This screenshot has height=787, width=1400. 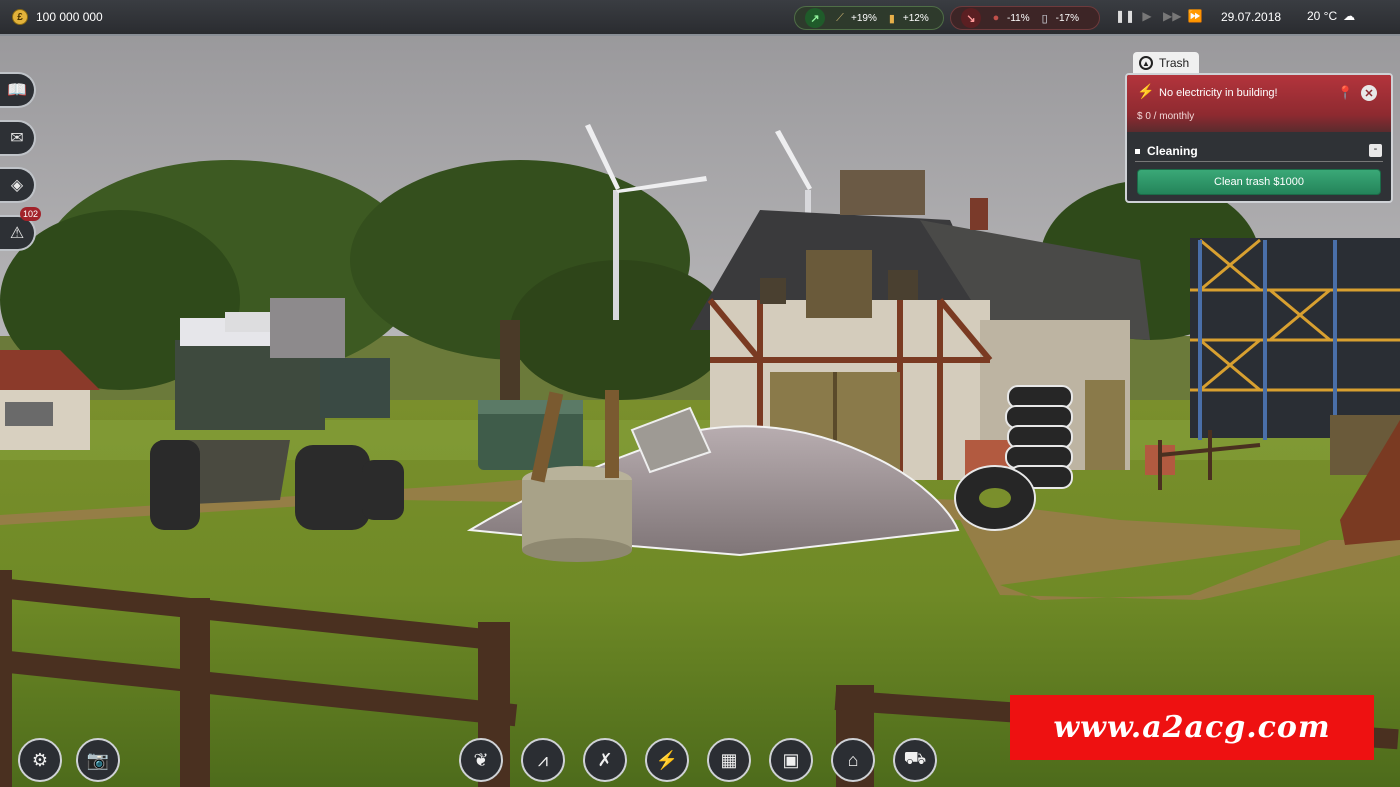 I want to click on screenshot-button: 📷, so click(x=98, y=760).